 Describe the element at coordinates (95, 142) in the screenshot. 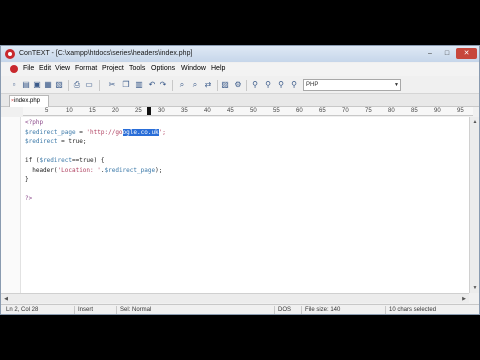

I see `code-line: $redirect = true;` at that location.